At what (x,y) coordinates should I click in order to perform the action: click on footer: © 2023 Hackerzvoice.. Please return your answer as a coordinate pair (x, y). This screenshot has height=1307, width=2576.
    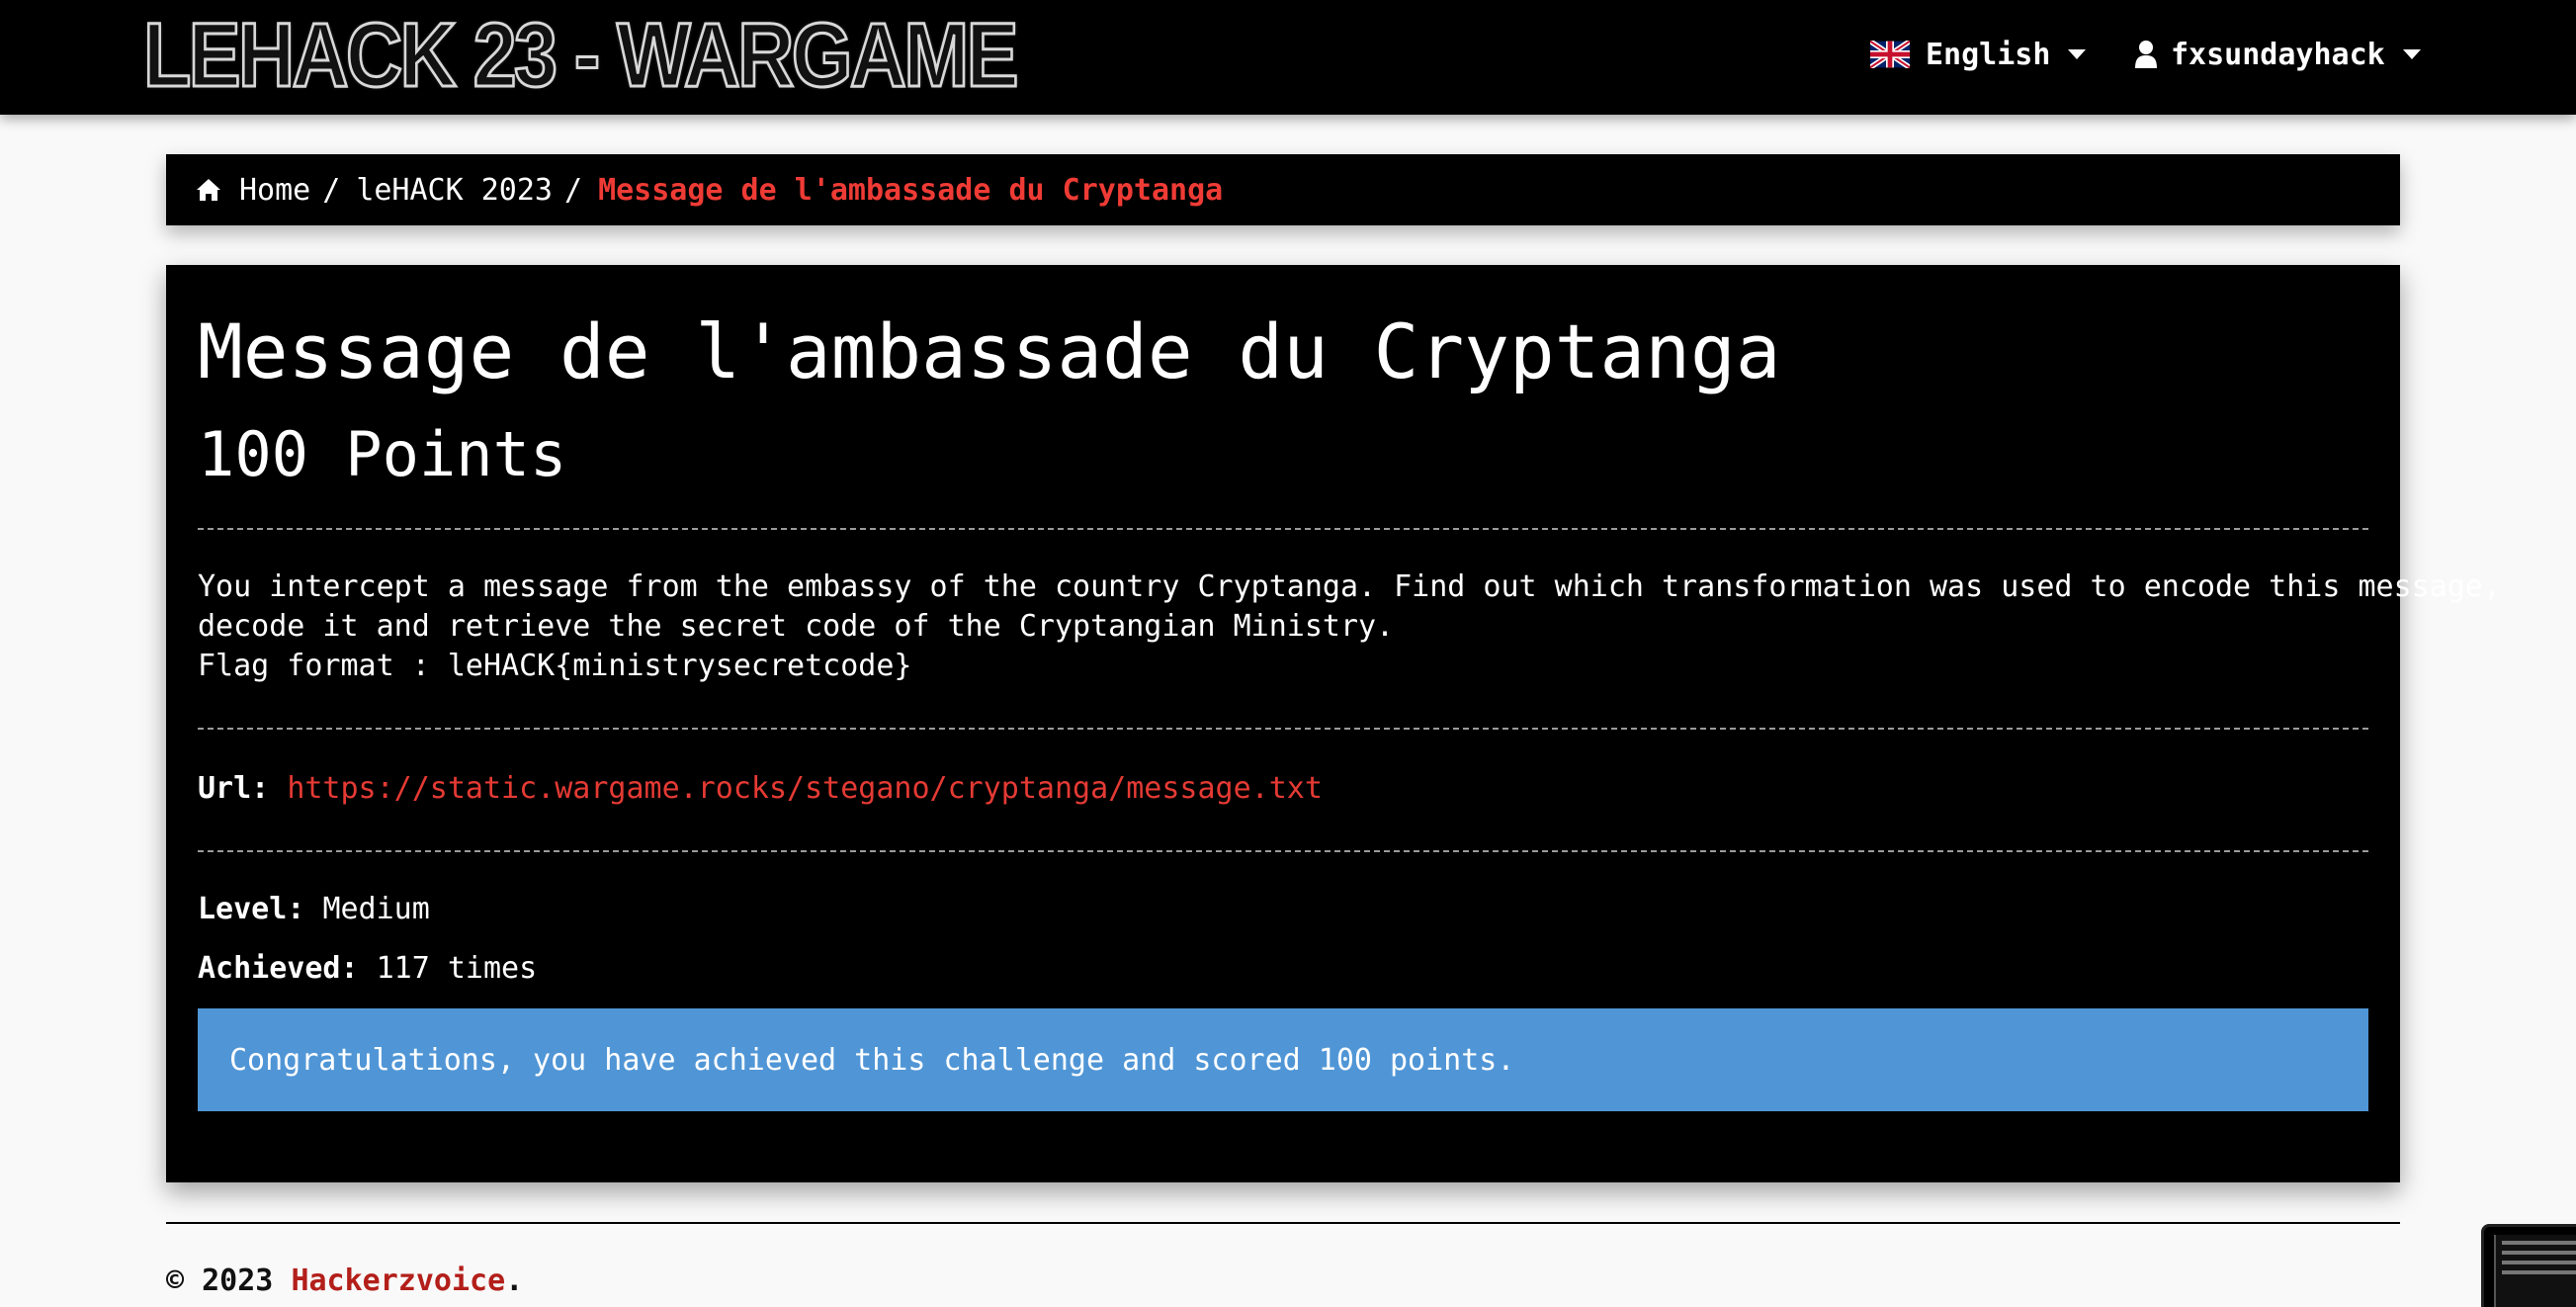
    Looking at the image, I should click on (344, 1280).